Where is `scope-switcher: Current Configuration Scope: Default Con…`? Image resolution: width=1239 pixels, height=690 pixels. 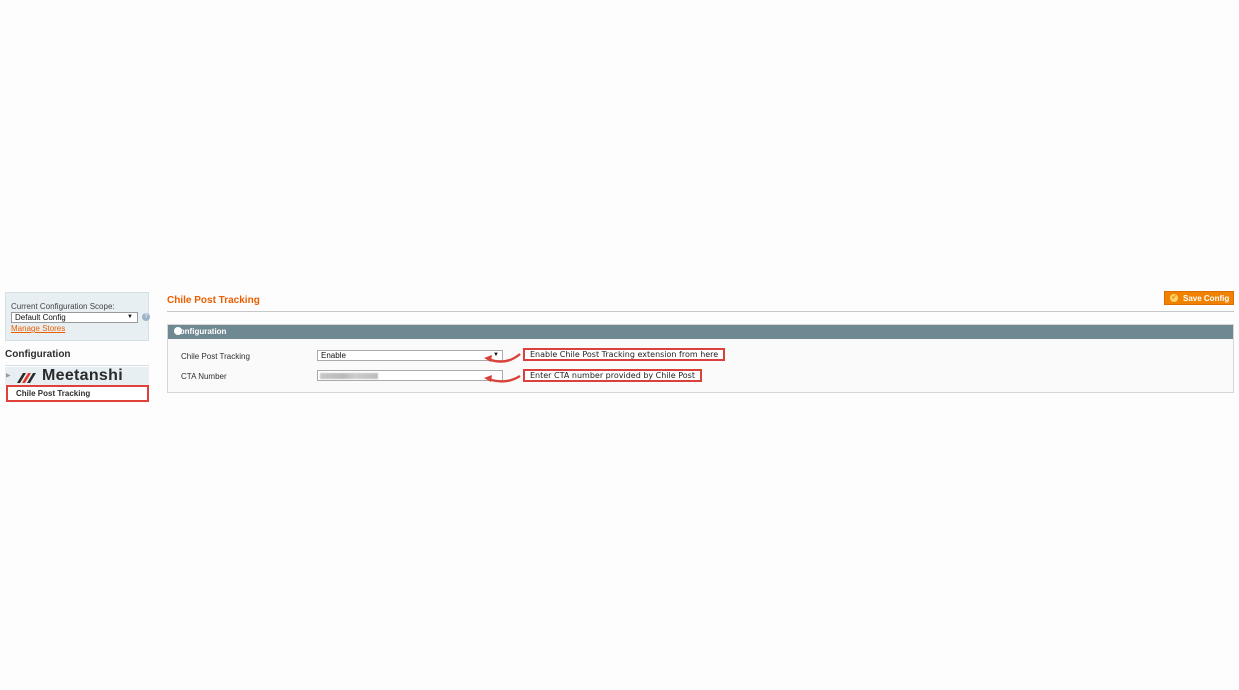 scope-switcher: Current Configuration Scope: Default Con… is located at coordinates (77, 316).